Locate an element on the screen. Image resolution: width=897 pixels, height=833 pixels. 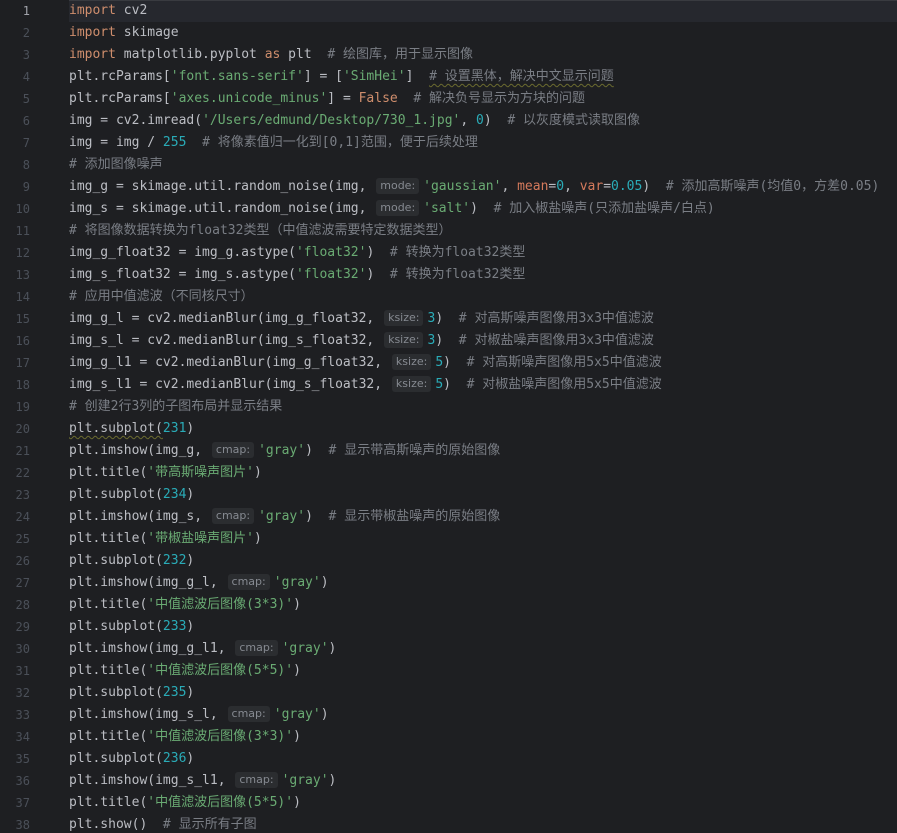
code-token: # 绘图库，用于显示图像 is located at coordinates (400, 54).